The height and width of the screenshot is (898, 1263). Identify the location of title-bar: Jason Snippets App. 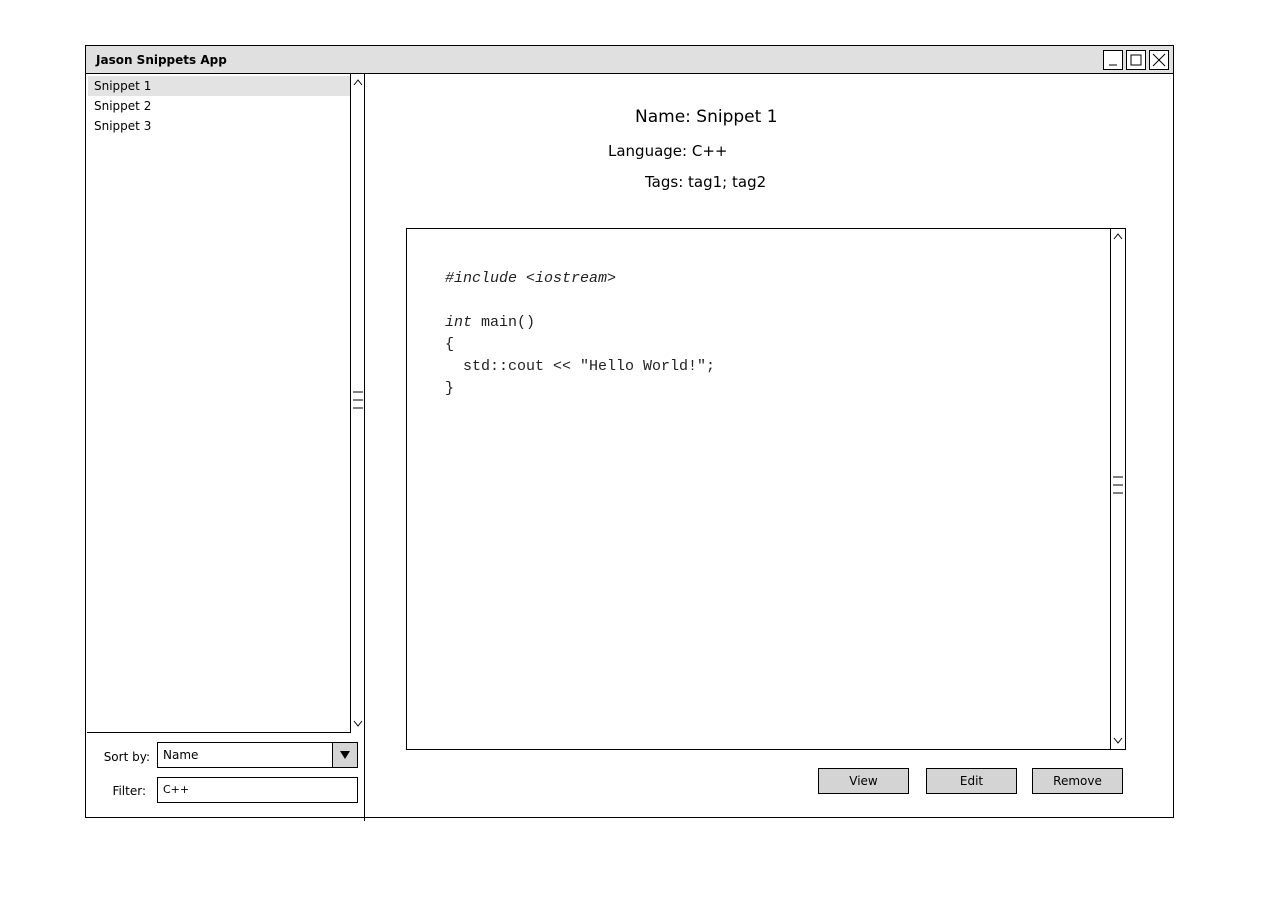
(629, 60).